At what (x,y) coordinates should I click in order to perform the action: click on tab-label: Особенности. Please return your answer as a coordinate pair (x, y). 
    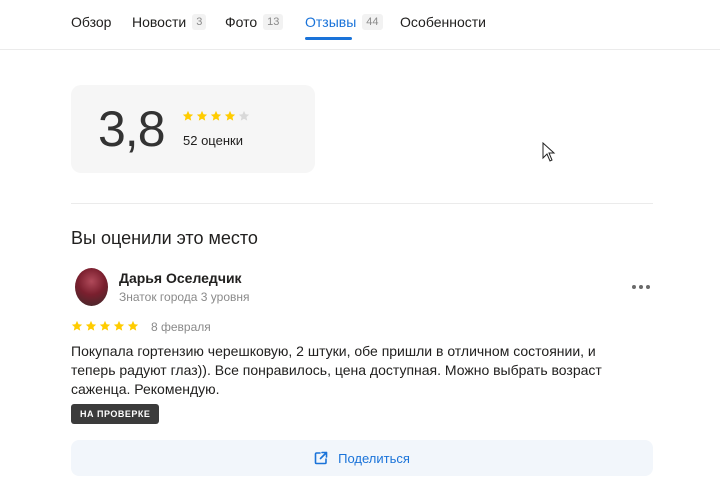
    Looking at the image, I should click on (443, 22).